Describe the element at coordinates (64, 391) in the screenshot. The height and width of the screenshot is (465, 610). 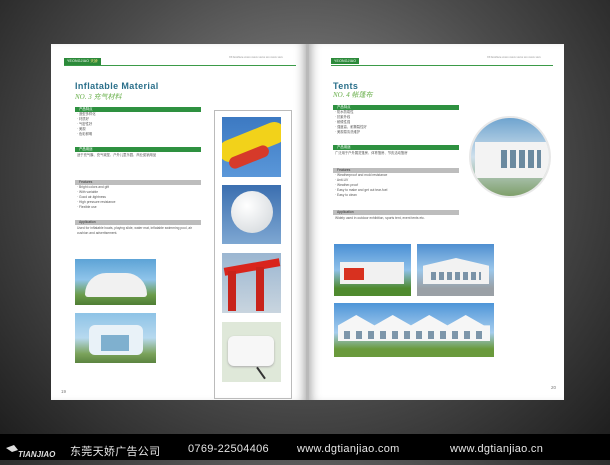
I see `left-page-number: 19` at that location.